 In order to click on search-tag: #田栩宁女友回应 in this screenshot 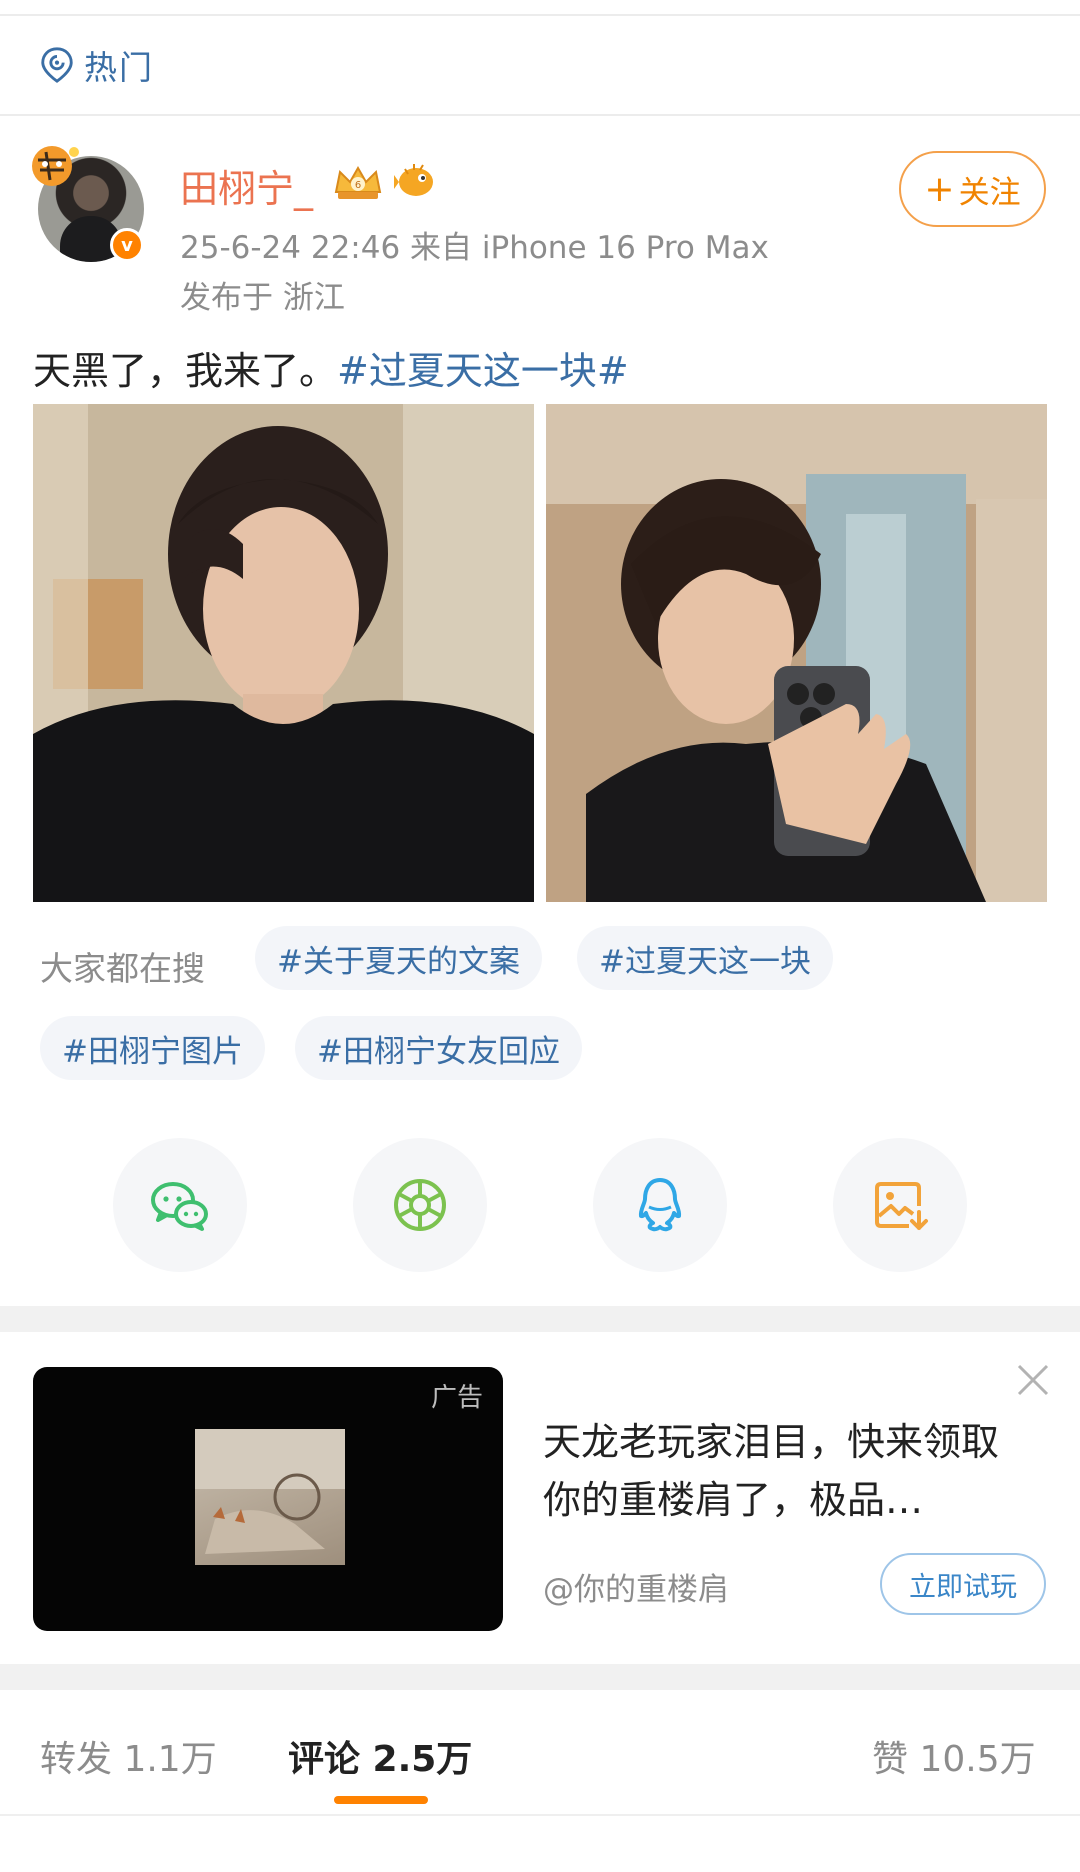, I will do `click(438, 1048)`.